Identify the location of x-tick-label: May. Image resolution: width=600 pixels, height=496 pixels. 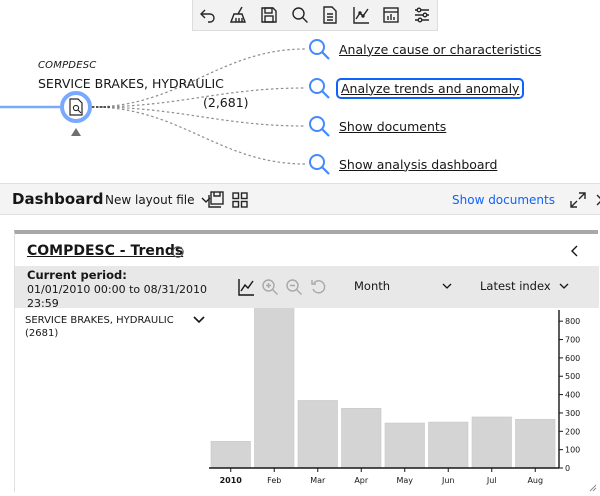
(404, 480).